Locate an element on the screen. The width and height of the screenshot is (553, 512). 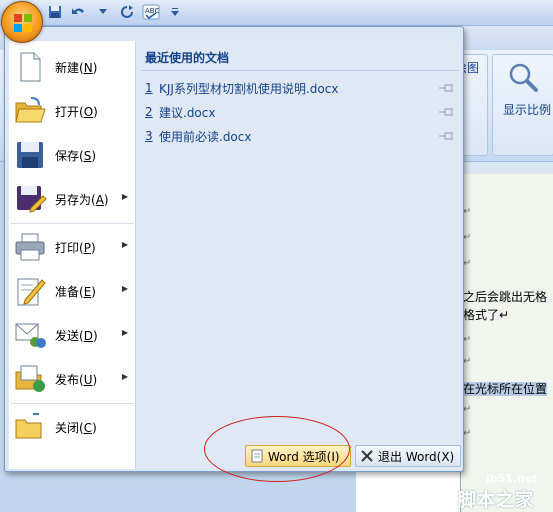
recent-document-name: 建议.docx is located at coordinates (187, 112).